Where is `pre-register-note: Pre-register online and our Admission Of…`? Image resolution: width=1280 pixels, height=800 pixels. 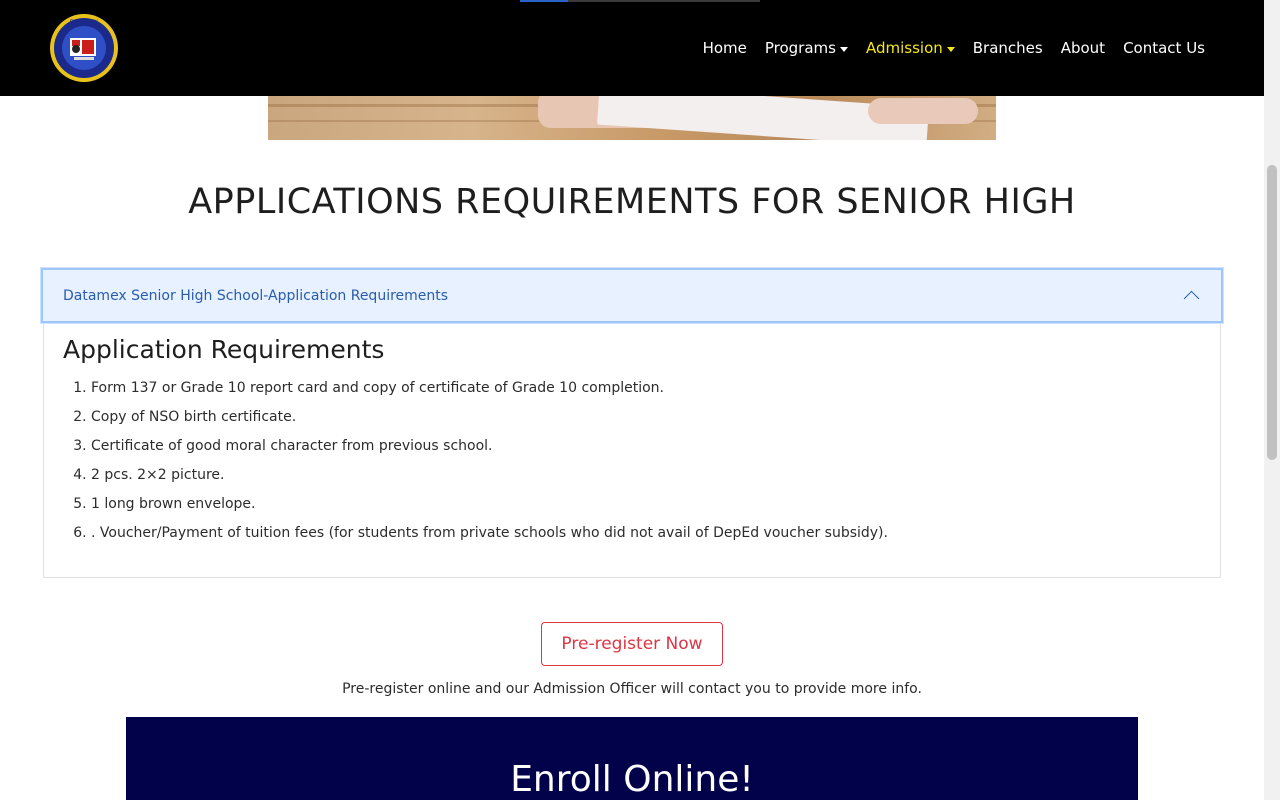
pre-register-note: Pre-register online and our Admission Of… is located at coordinates (632, 689).